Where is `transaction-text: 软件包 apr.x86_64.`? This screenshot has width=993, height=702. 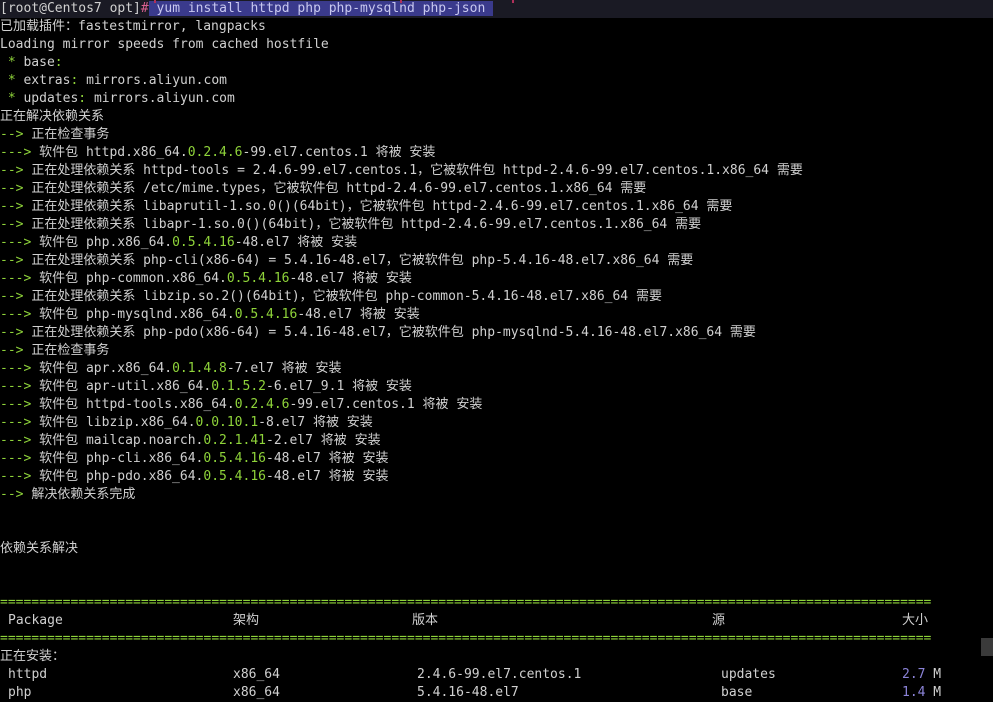
transaction-text: 软件包 apr.x86_64. is located at coordinates (106, 368).